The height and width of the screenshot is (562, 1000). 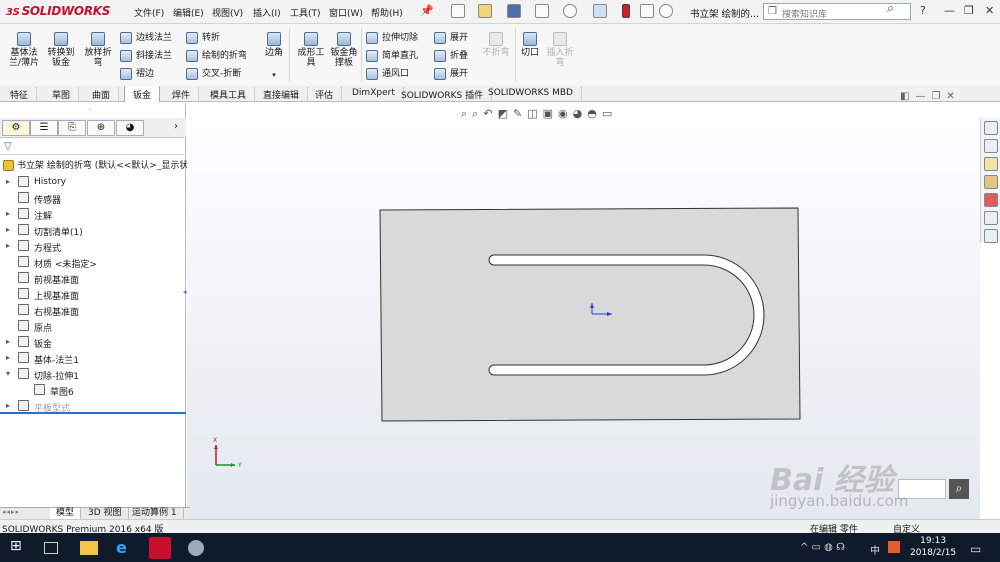 What do you see at coordinates (213, 73) in the screenshot?
I see `cross-break-button: 交叉-折断` at bounding box center [213, 73].